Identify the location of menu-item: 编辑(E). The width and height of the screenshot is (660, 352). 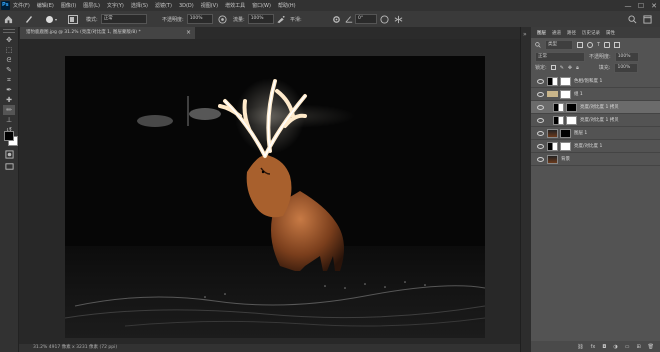
(45, 5).